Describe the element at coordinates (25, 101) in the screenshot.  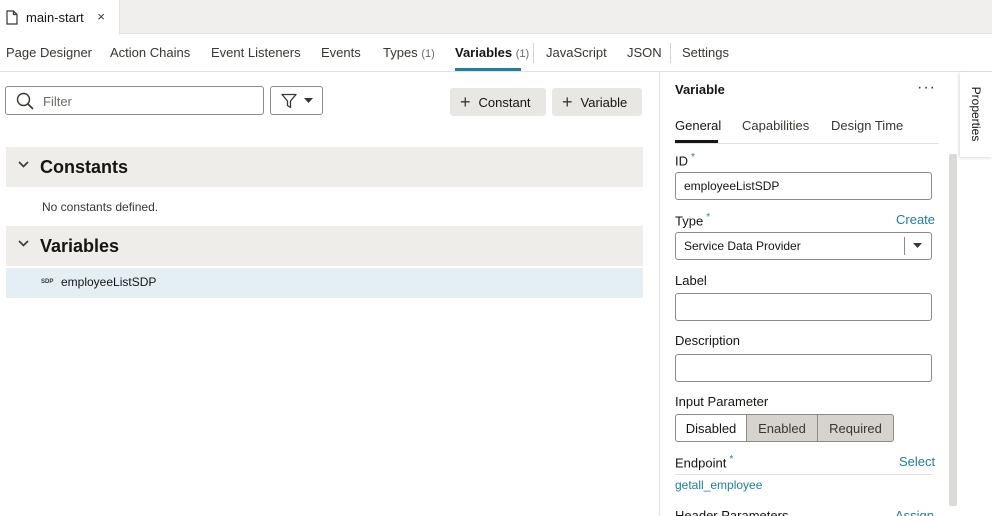
I see `search-icon` at that location.